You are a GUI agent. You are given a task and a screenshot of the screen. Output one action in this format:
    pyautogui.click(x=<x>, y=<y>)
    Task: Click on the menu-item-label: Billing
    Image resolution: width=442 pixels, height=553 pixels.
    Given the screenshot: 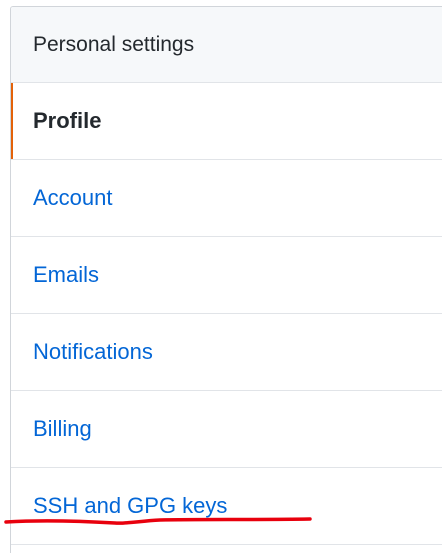 What is the action you would take?
    pyautogui.click(x=62, y=428)
    